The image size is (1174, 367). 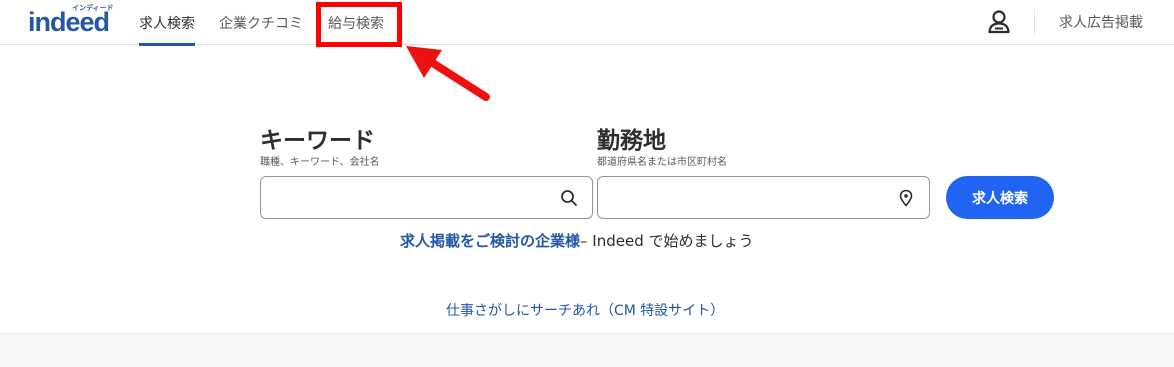 I want to click on keyword-input, so click(x=406, y=198).